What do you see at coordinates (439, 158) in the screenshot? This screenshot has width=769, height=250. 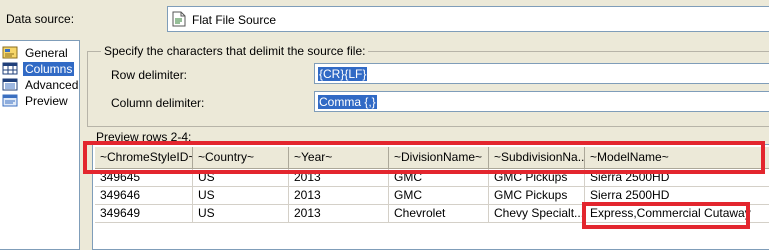 I see `column-header: ~DivisionName~` at bounding box center [439, 158].